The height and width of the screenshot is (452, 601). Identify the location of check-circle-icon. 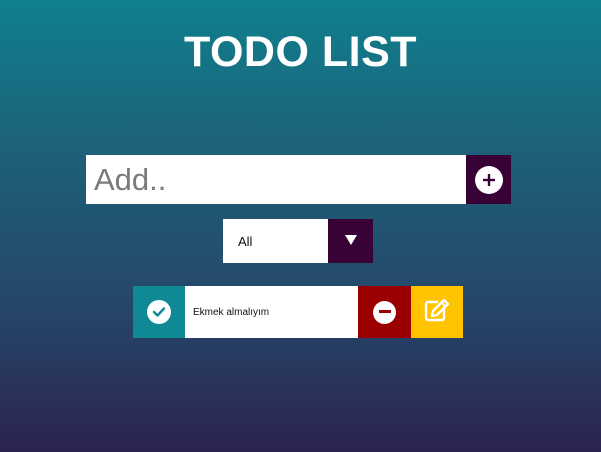
(159, 312).